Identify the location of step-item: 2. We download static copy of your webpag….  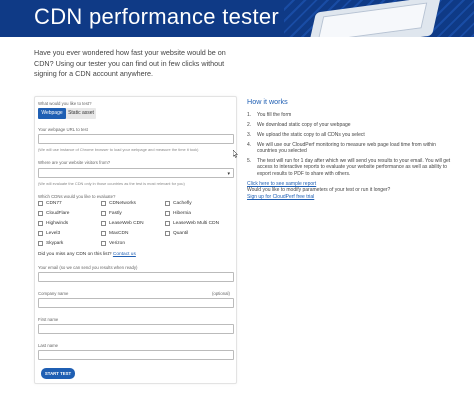
(352, 125).